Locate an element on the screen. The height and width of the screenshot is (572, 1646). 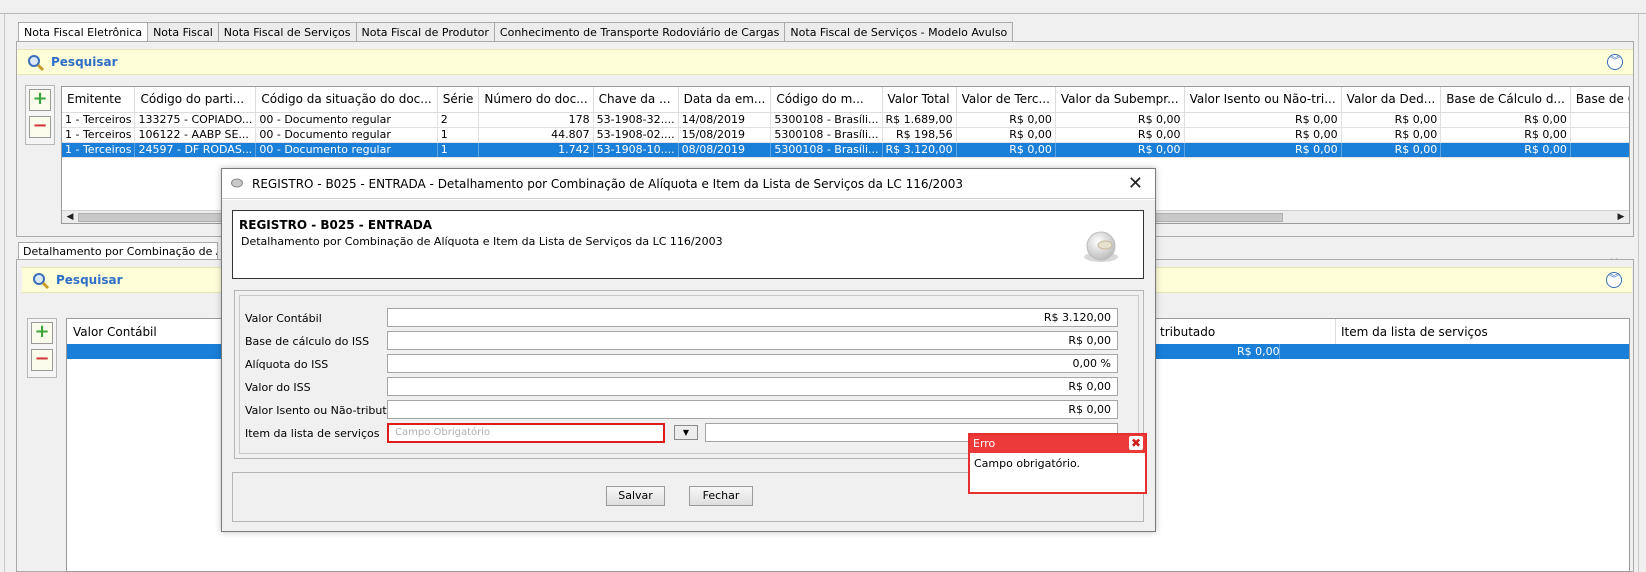
table-cell: R$ 198,56 is located at coordinates (919, 135).